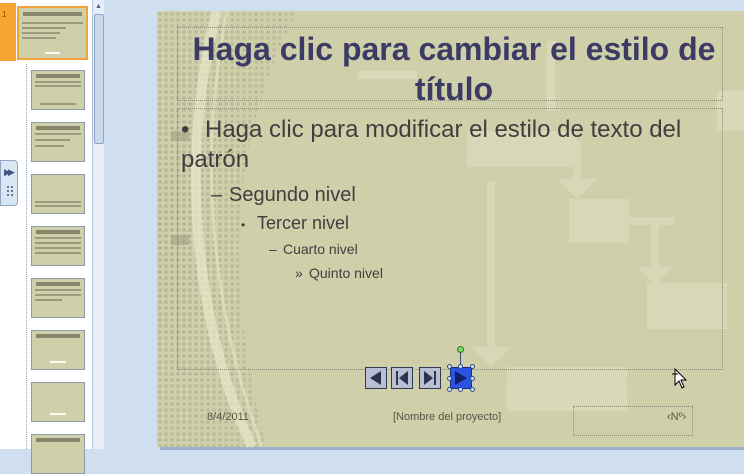 The height and width of the screenshot is (474, 744). What do you see at coordinates (481, 224) in the screenshot?
I see `text-level-3: • Tercer nivel` at bounding box center [481, 224].